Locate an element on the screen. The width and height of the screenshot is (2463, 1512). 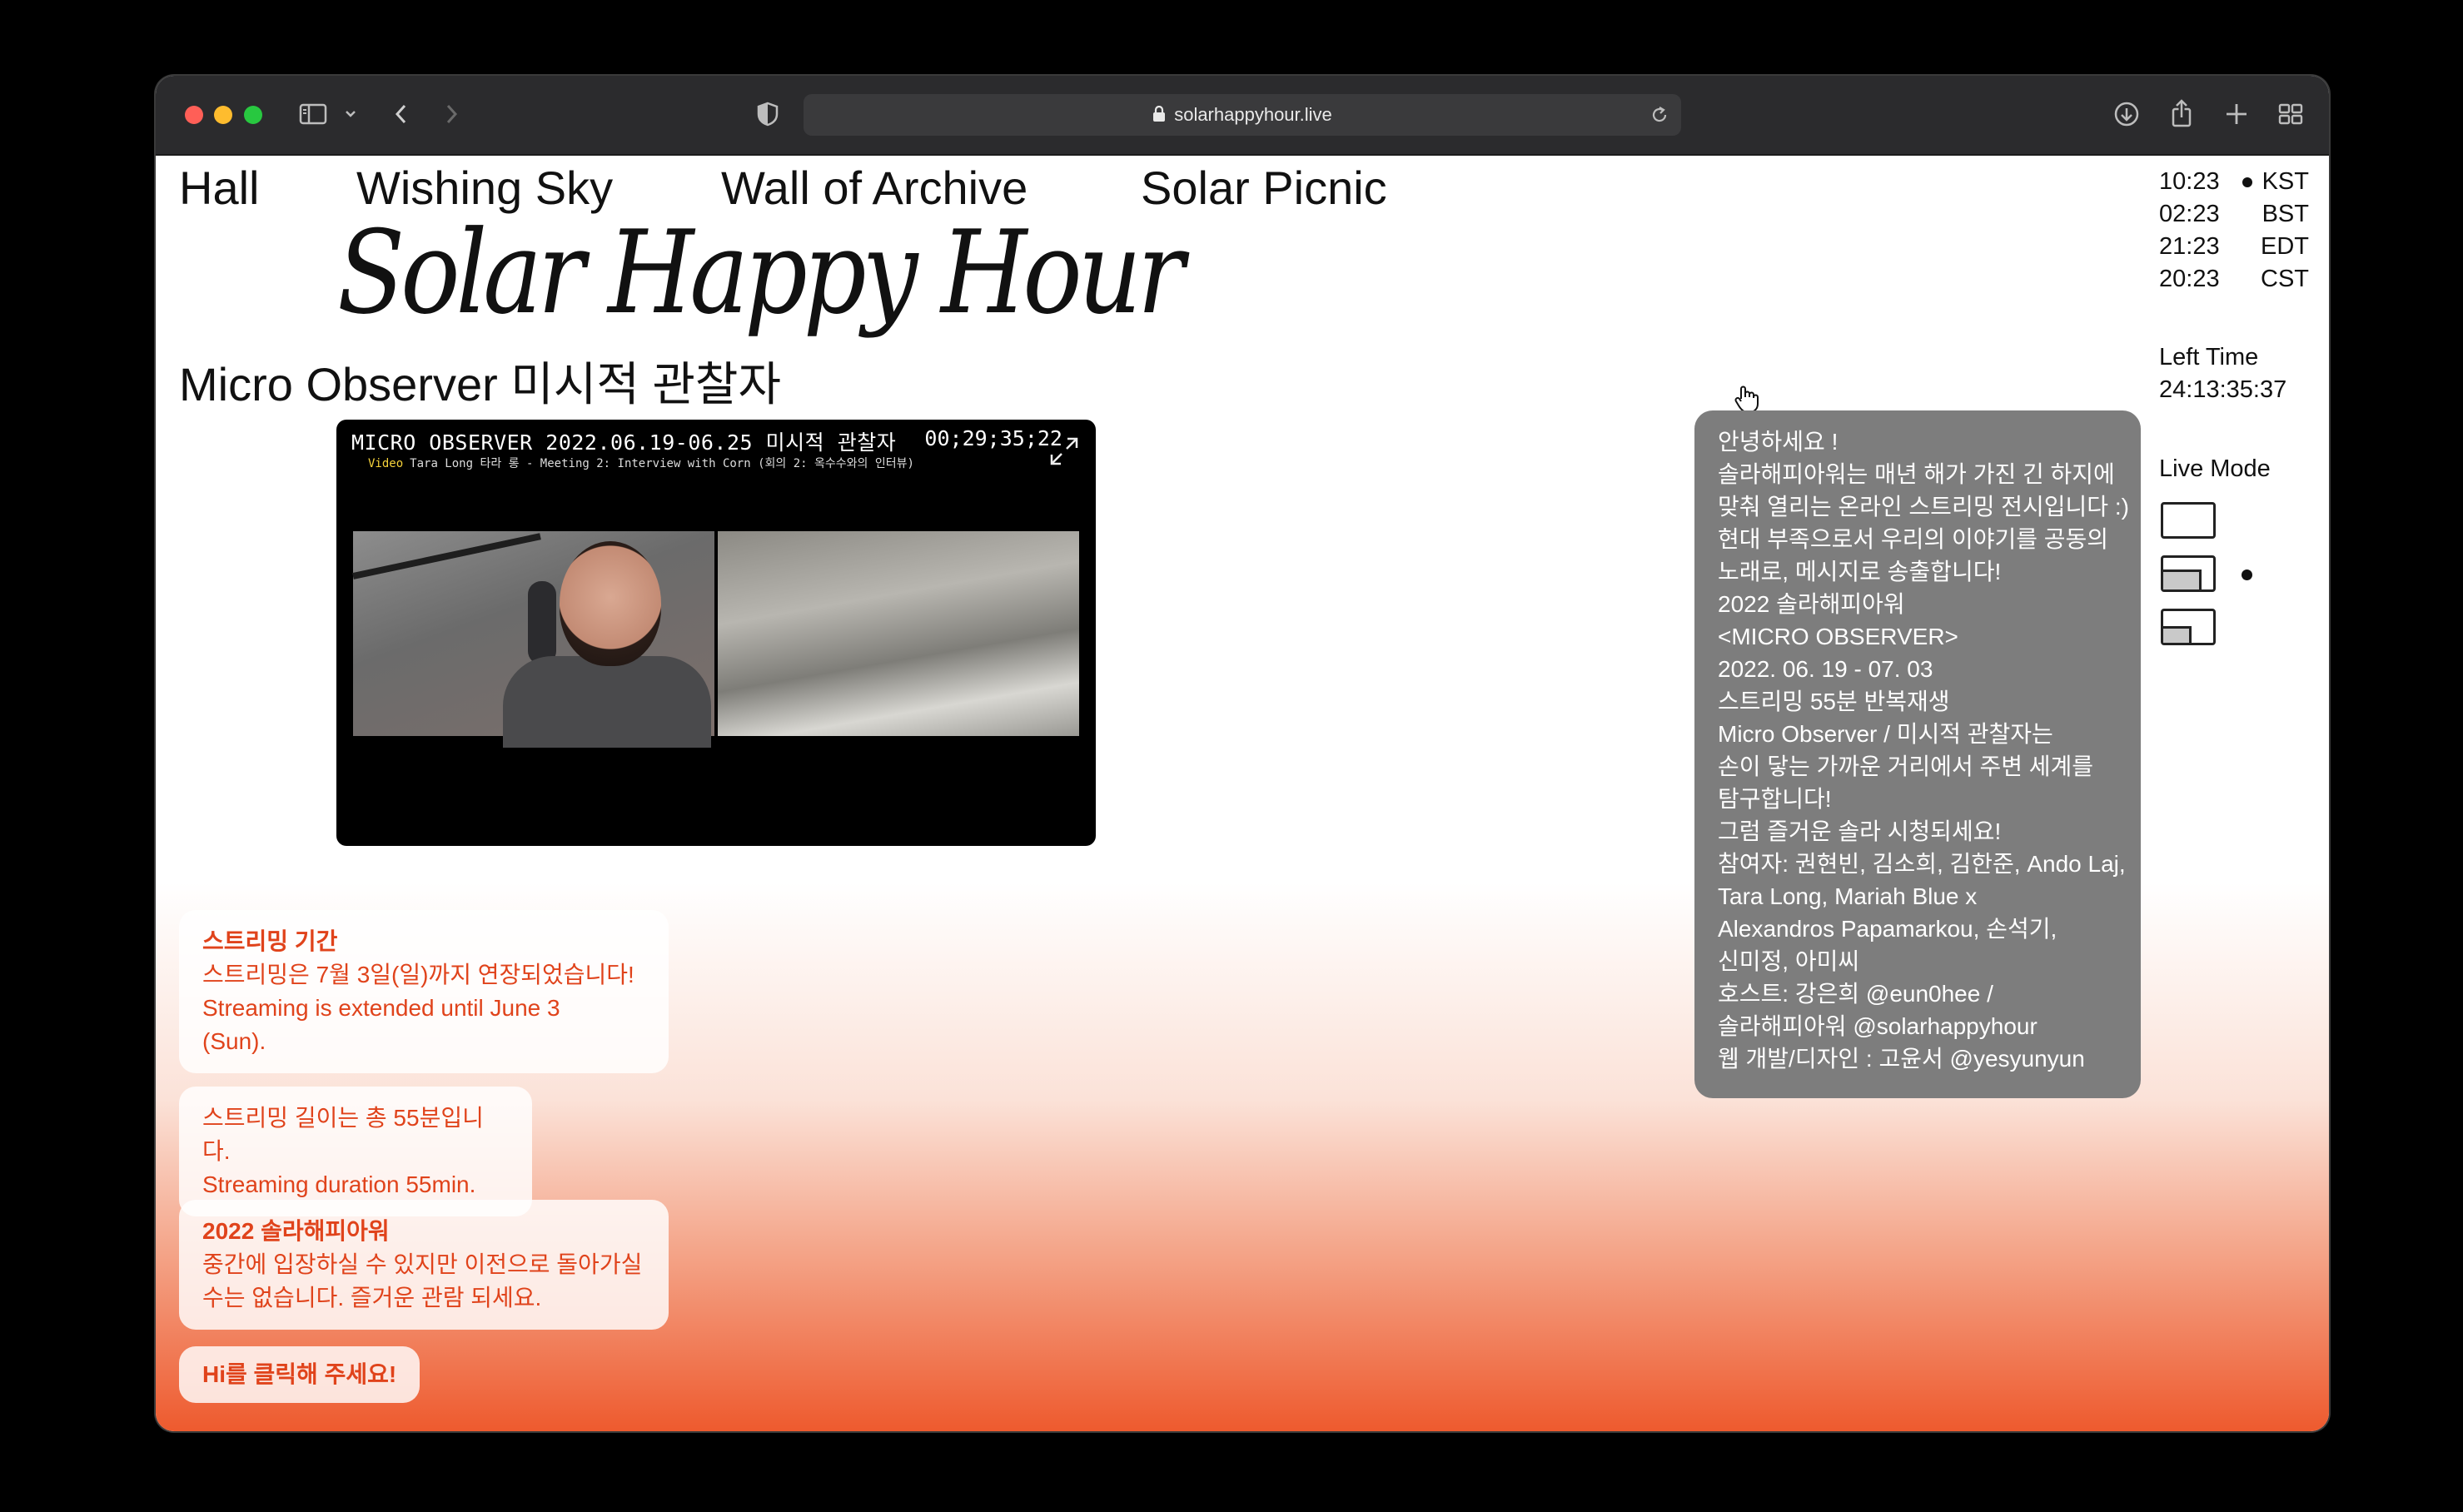
clock-zone: CST is located at coordinates (2285, 279).